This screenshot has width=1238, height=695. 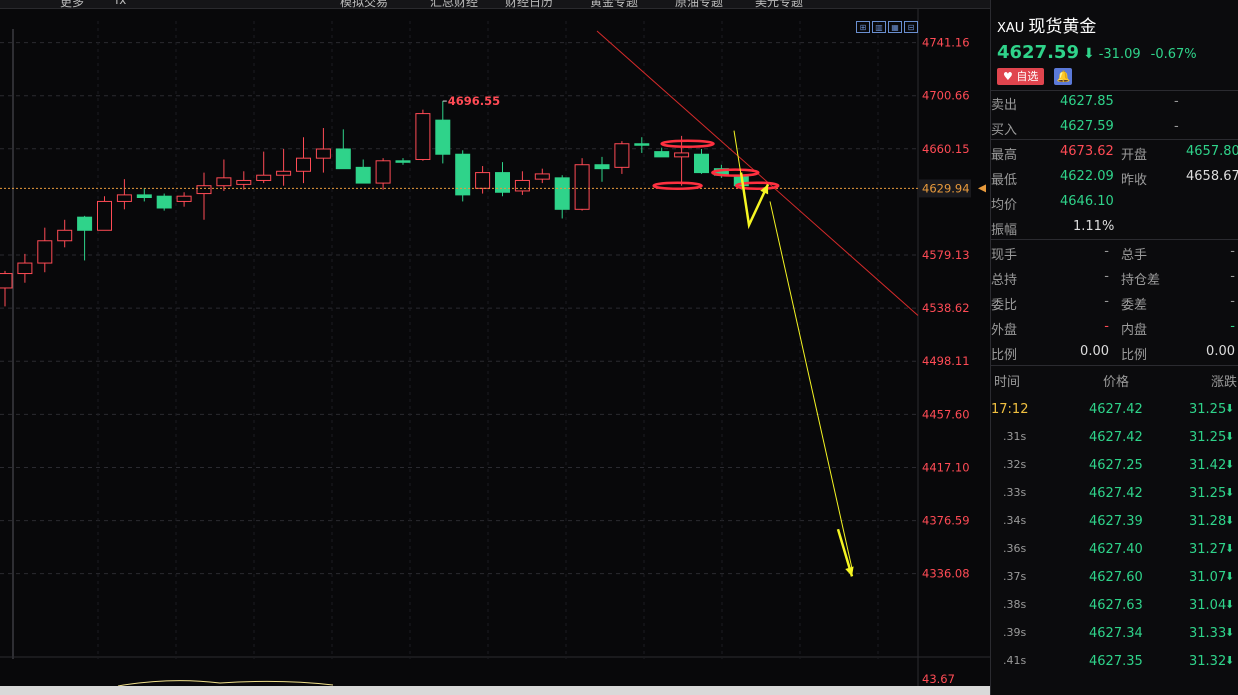 I want to click on favorite-button: ♥ 自选, so click(x=1021, y=76).